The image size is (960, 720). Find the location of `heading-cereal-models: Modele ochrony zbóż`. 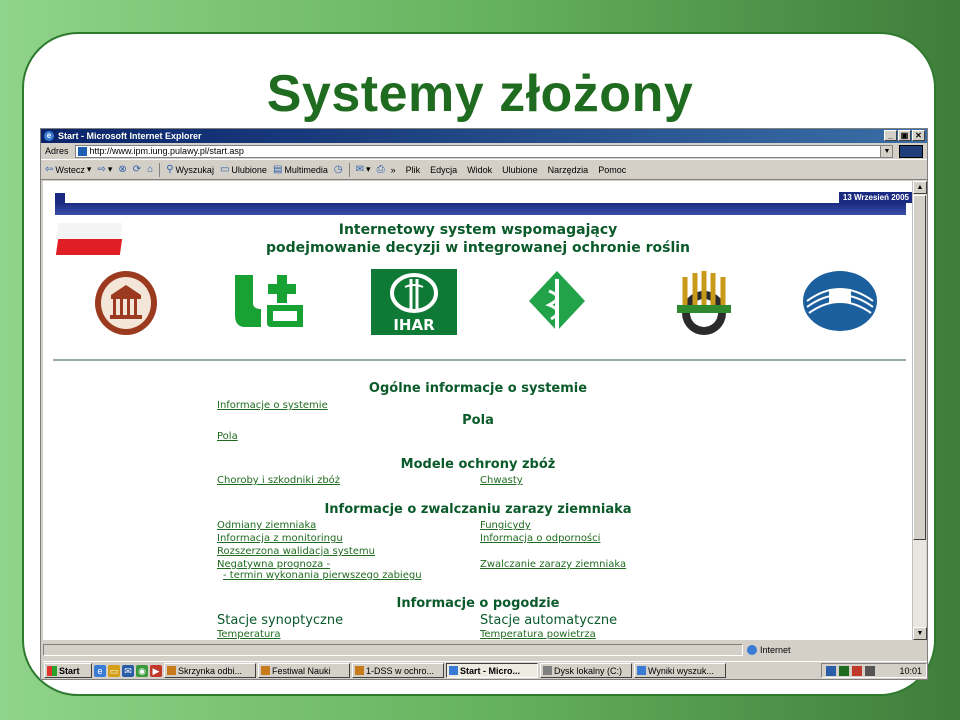

heading-cereal-models: Modele ochrony zbóż is located at coordinates (478, 464).